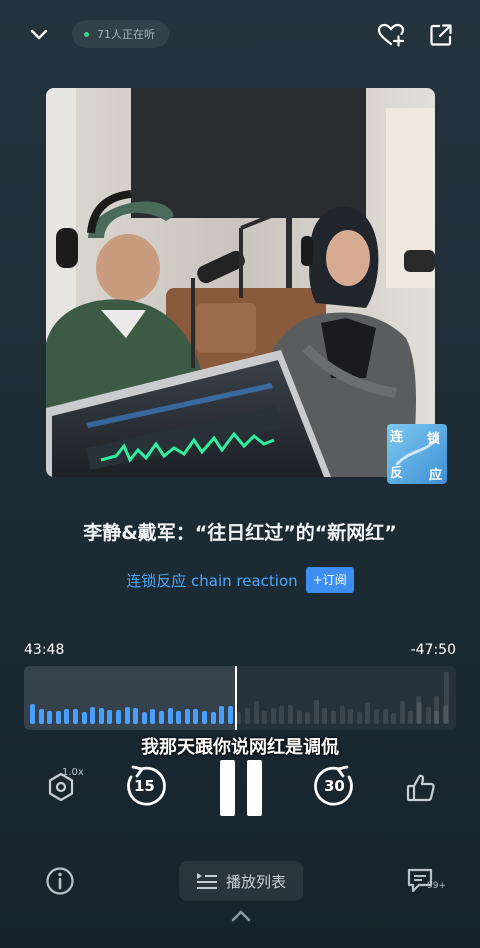  Describe the element at coordinates (227, 788) in the screenshot. I see `pause-bar-left` at that location.